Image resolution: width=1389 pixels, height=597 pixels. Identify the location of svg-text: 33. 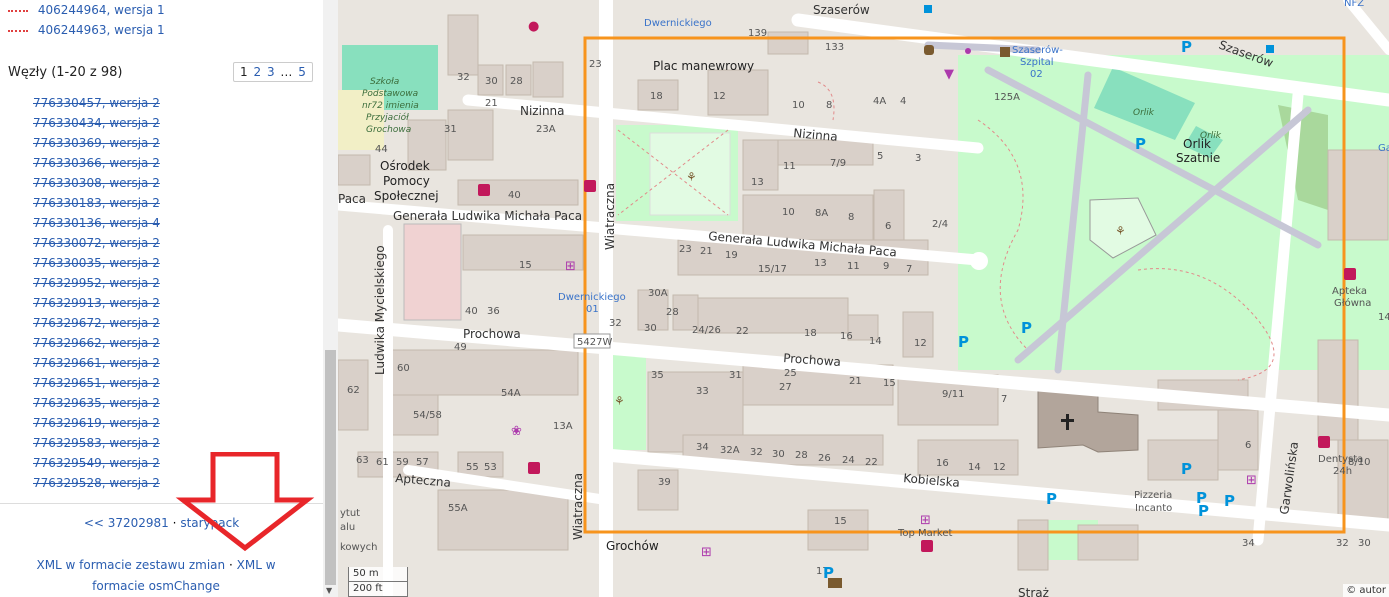
(702, 391).